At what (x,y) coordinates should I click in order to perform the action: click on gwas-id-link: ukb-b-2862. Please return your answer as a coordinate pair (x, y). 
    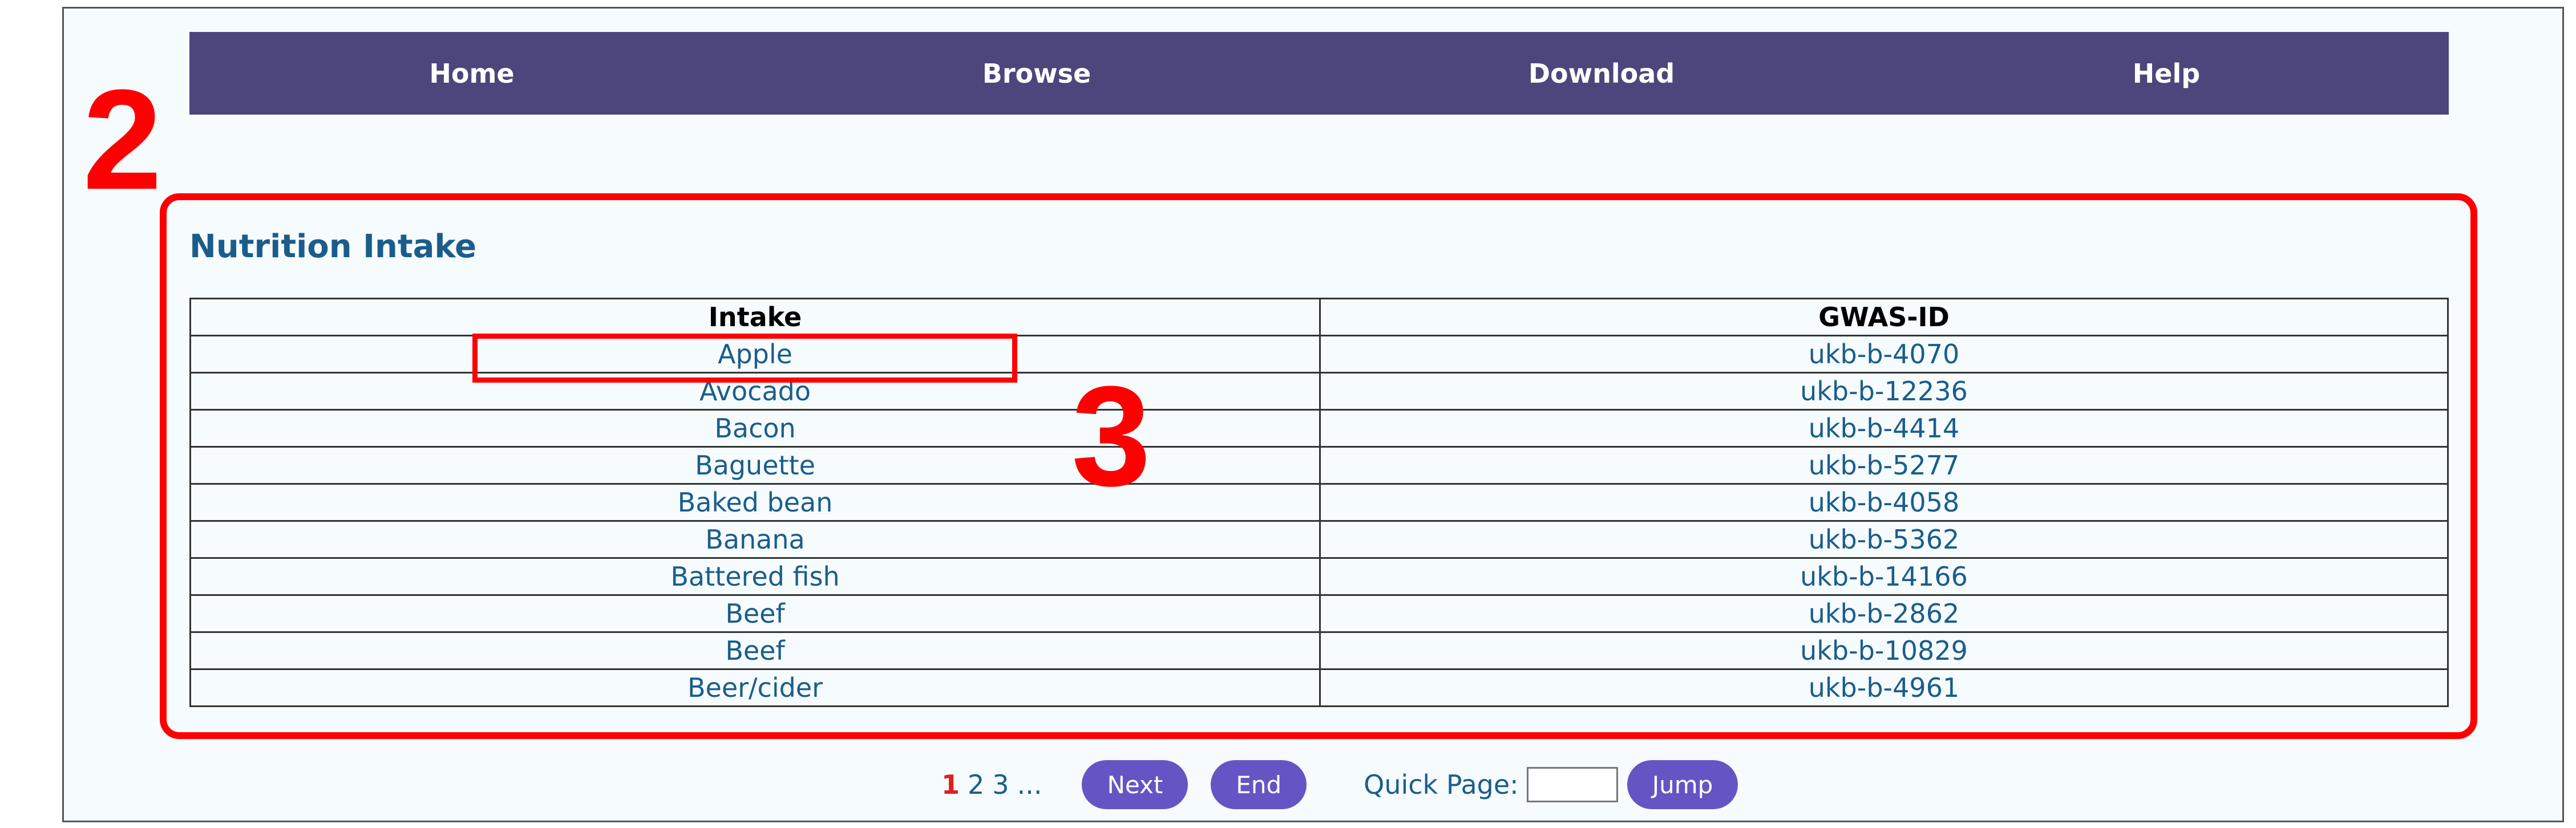
    Looking at the image, I should click on (1884, 613).